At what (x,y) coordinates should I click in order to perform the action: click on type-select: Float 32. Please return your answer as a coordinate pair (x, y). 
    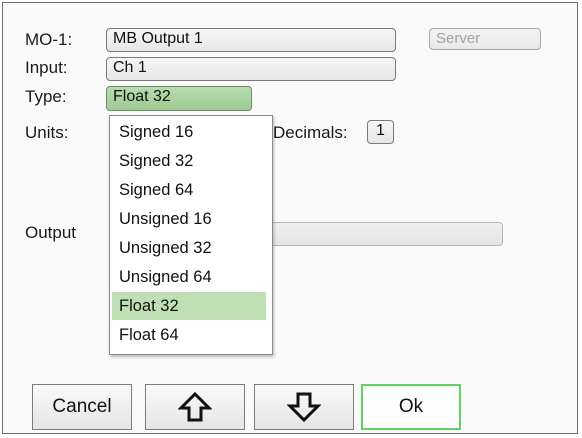
    Looking at the image, I should click on (179, 98).